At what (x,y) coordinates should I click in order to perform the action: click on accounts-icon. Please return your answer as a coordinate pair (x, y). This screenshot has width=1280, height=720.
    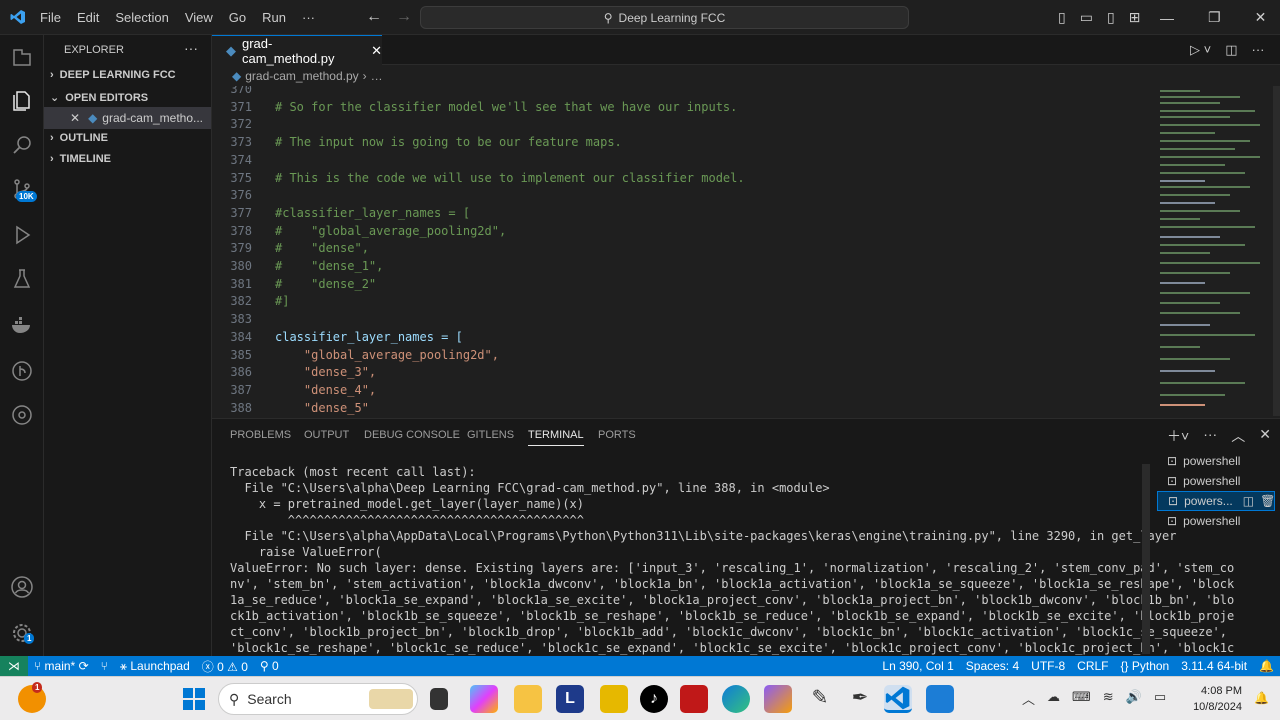
    Looking at the image, I should click on (22, 587).